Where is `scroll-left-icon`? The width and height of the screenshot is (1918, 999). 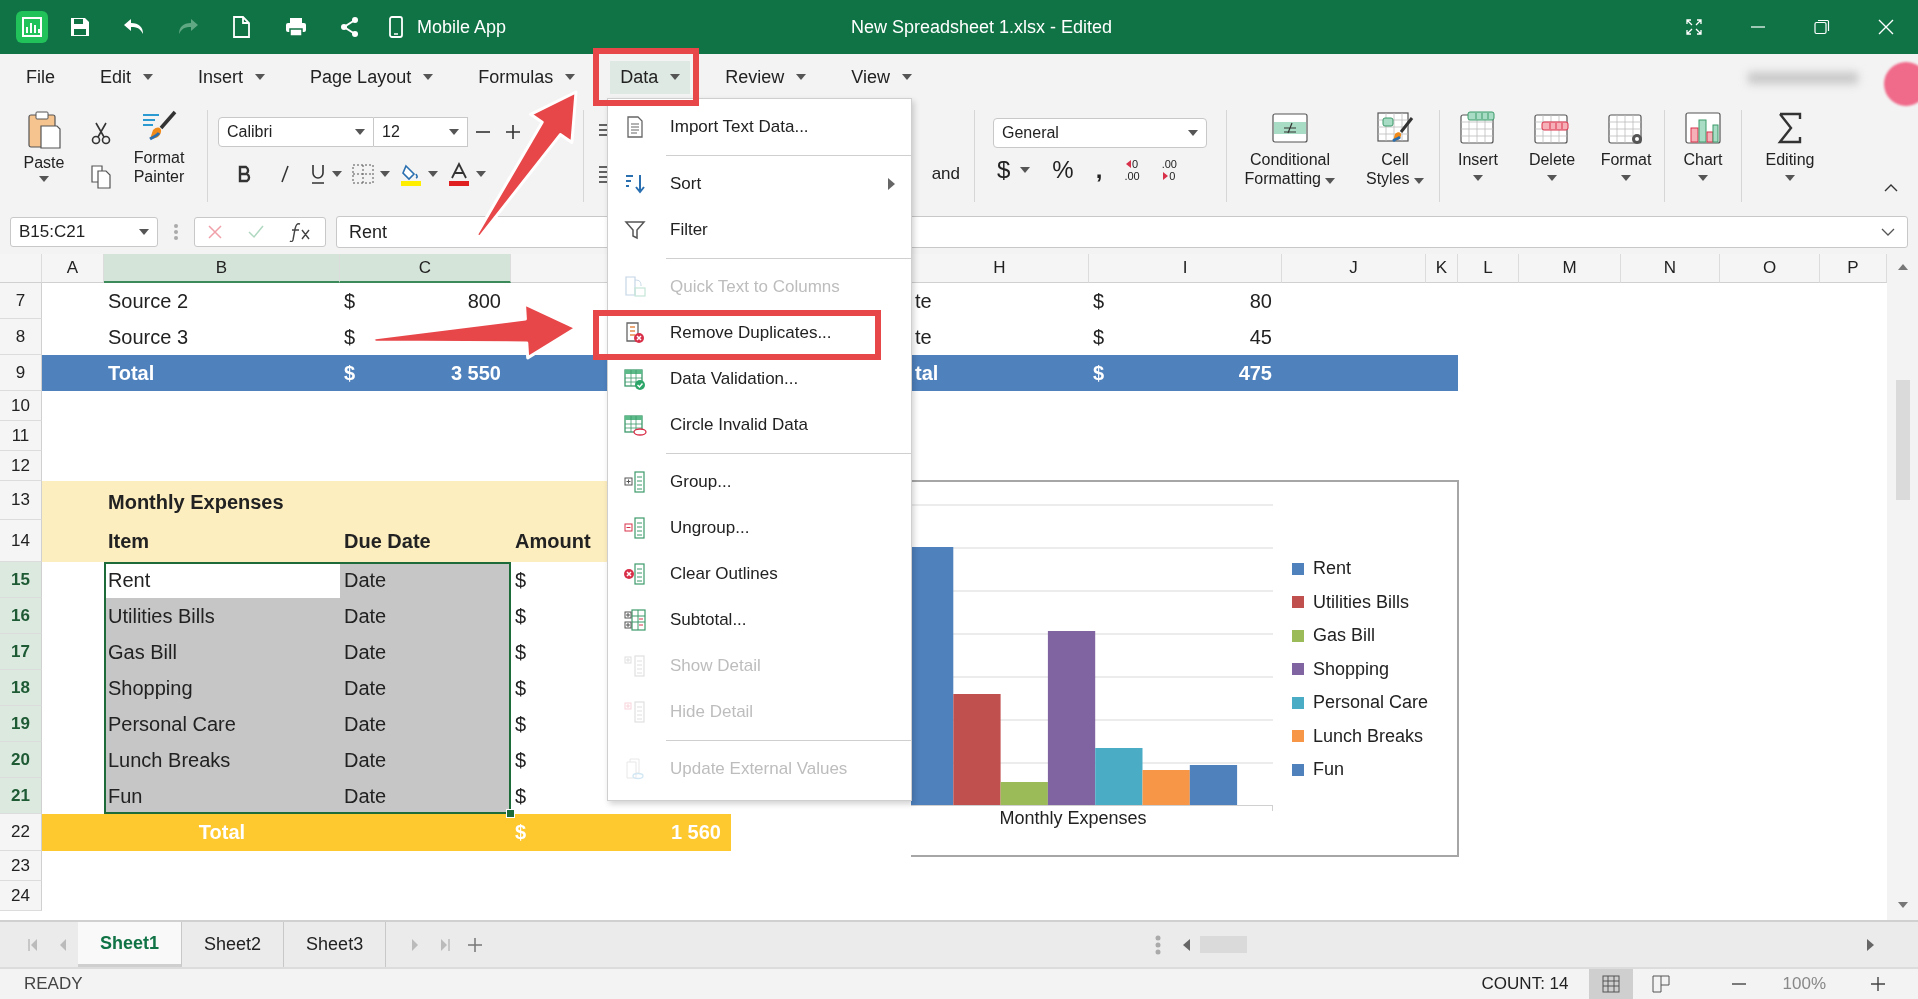 scroll-left-icon is located at coordinates (1187, 944).